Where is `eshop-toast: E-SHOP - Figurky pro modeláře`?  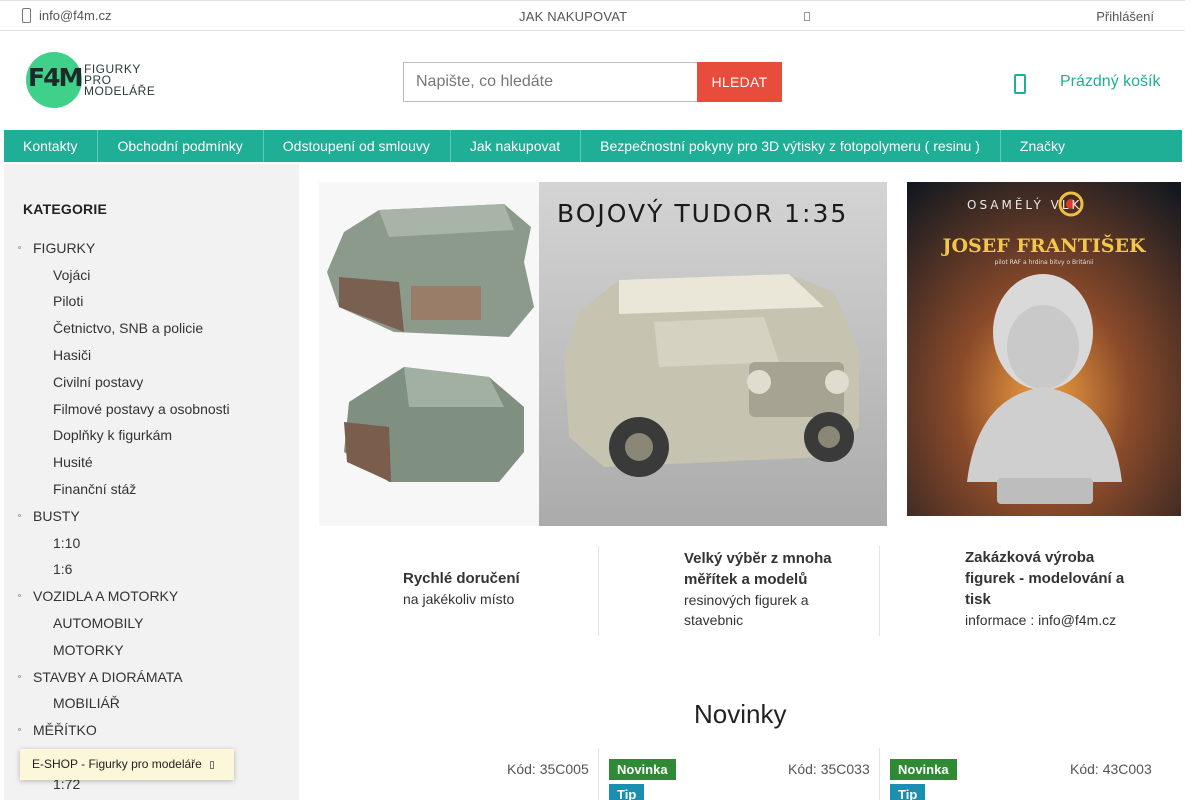 eshop-toast: E-SHOP - Figurky pro modeláře is located at coordinates (127, 764).